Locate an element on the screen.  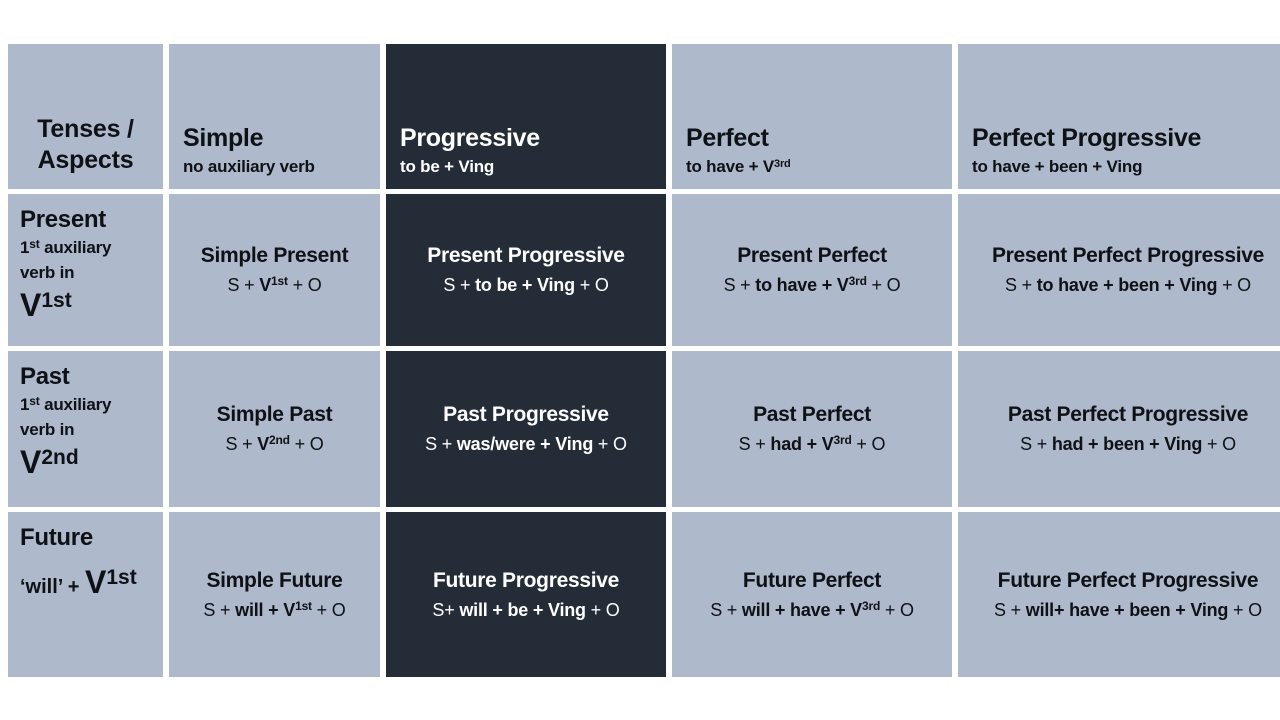
tense-cell-title: Past Progressive is located at coordinates (526, 415).